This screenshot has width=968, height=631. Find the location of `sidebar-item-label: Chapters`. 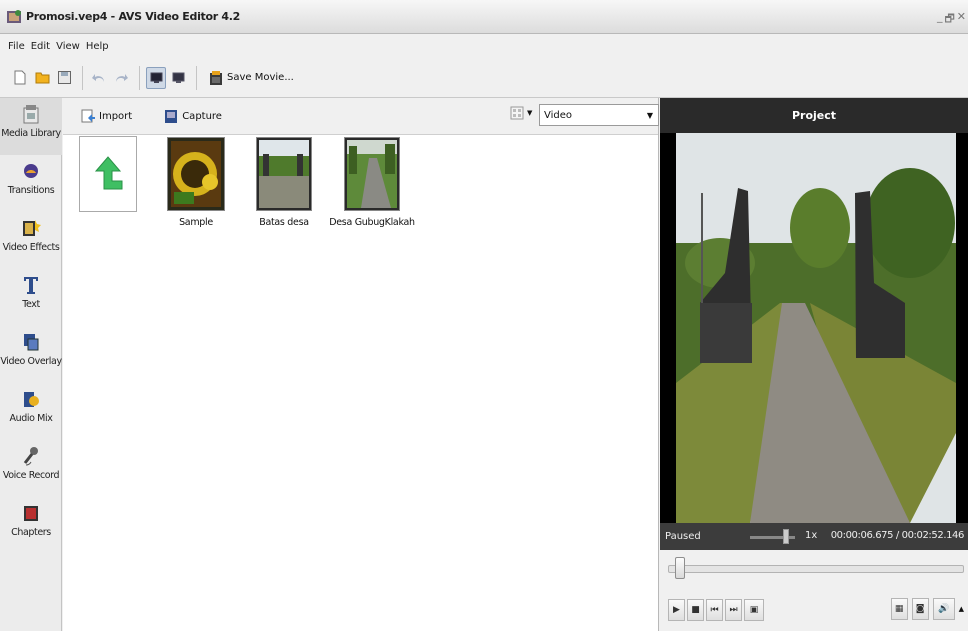

sidebar-item-label: Chapters is located at coordinates (31, 532).